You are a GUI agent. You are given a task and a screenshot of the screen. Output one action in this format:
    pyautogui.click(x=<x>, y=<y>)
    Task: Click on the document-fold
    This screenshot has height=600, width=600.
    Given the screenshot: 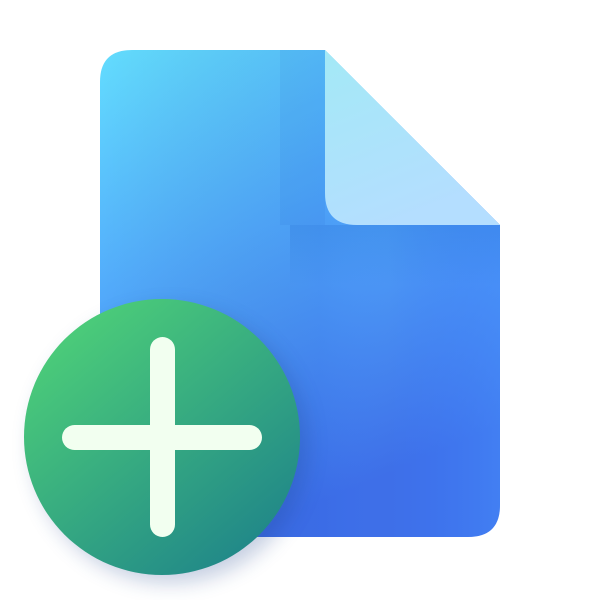 What is the action you would take?
    pyautogui.click(x=412, y=137)
    